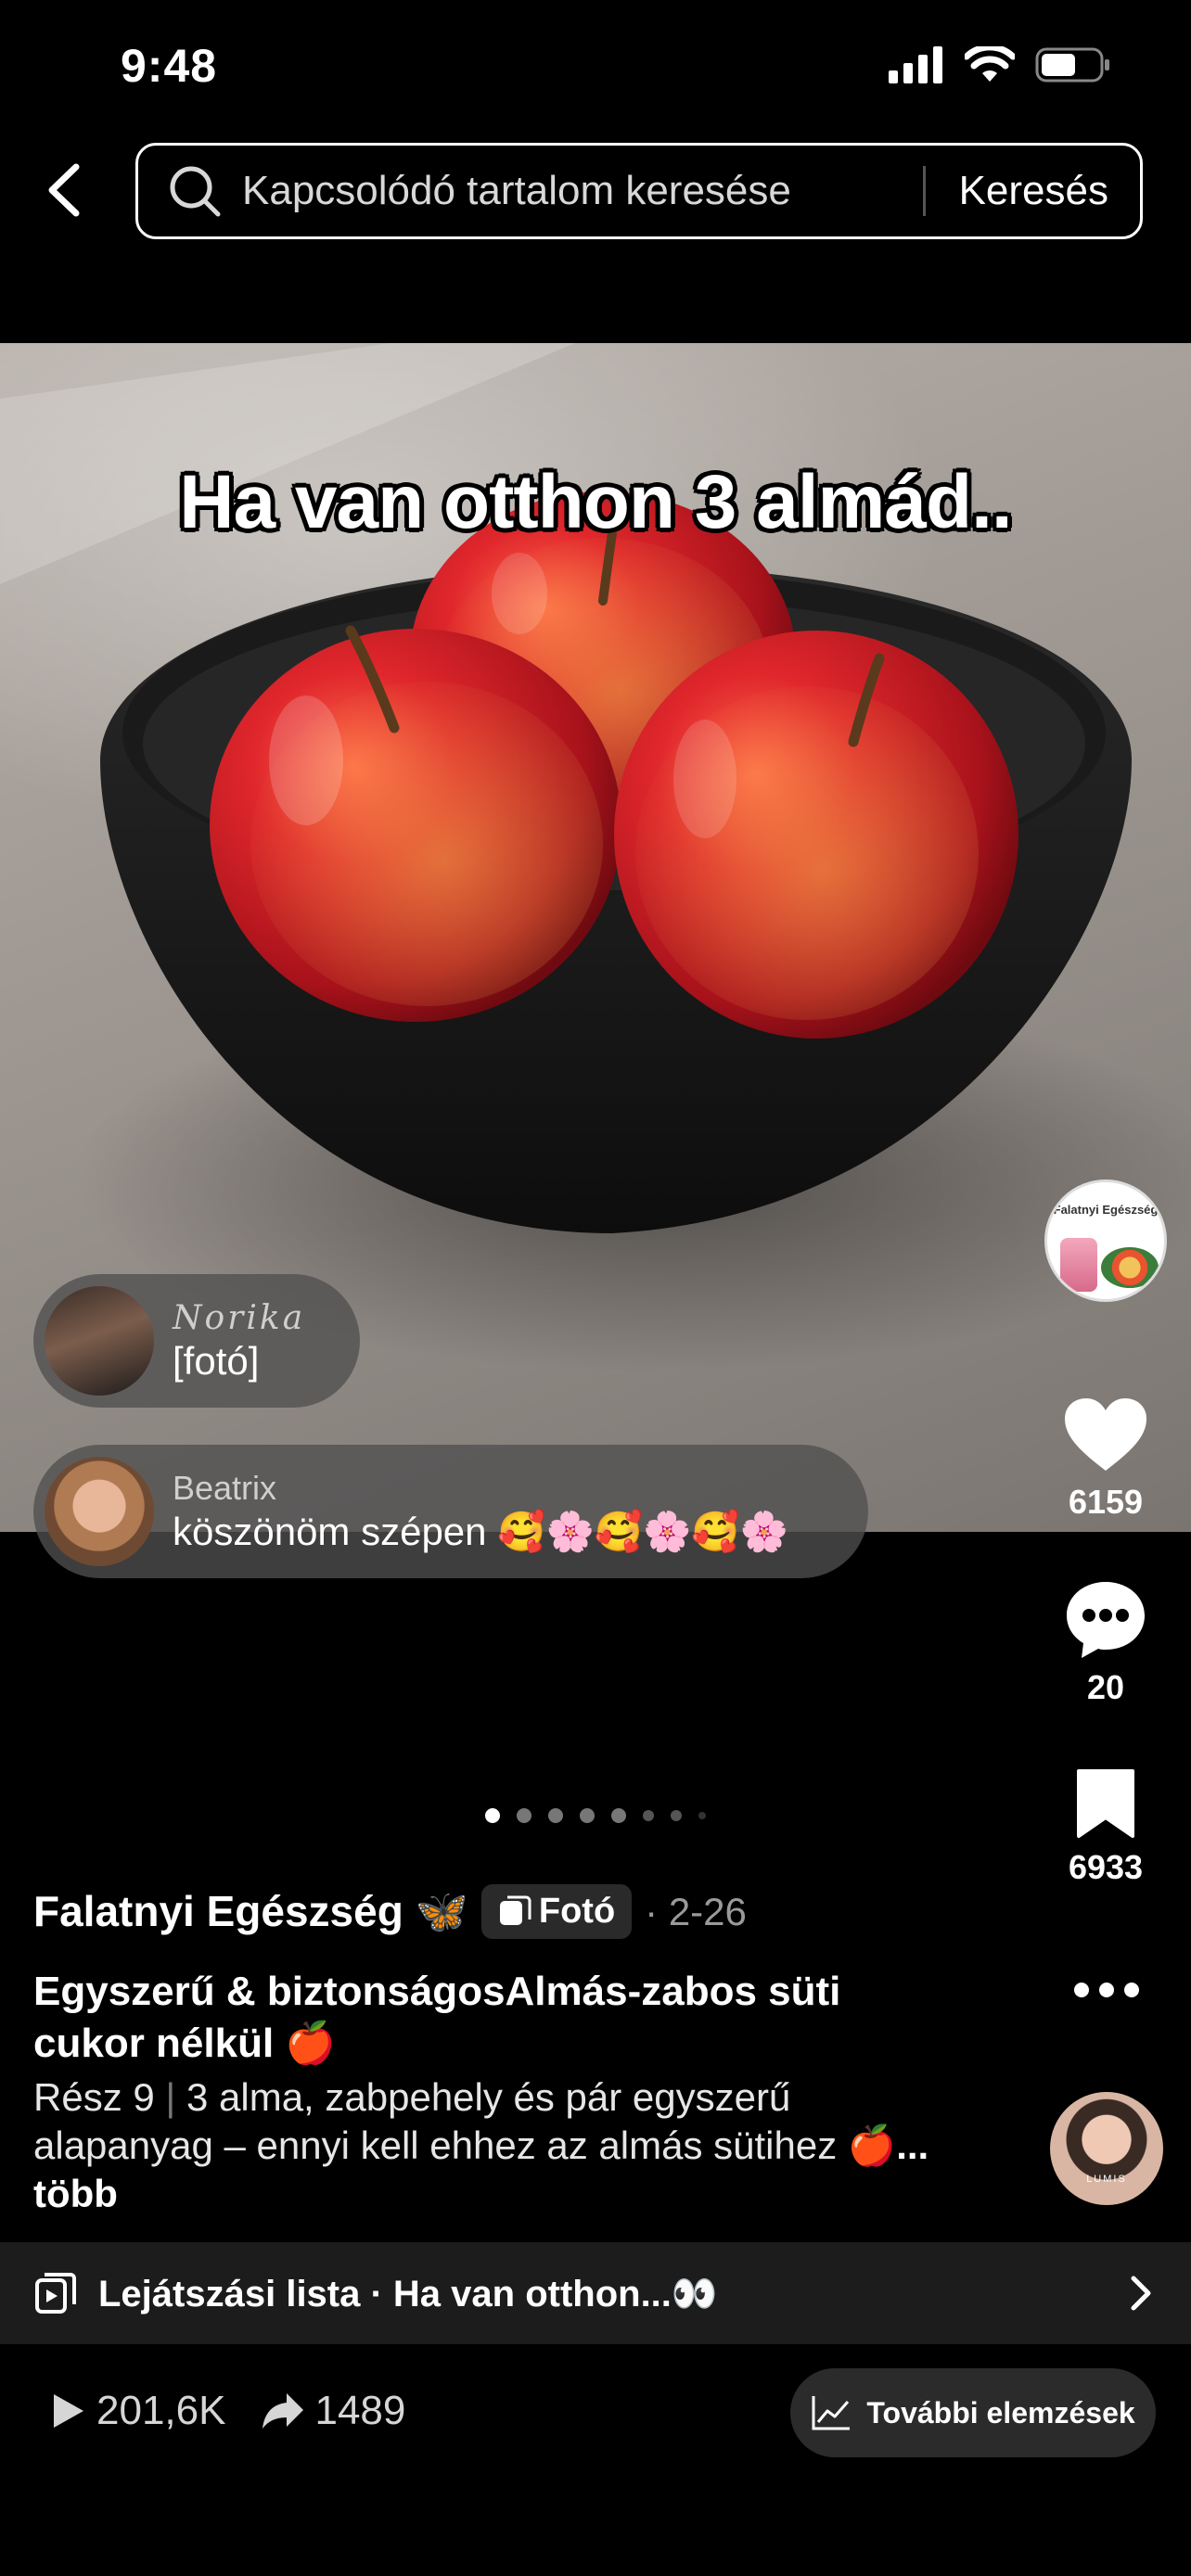  I want to click on search-box: Kapcsolódó tartalom keresése Keresés, so click(639, 191).